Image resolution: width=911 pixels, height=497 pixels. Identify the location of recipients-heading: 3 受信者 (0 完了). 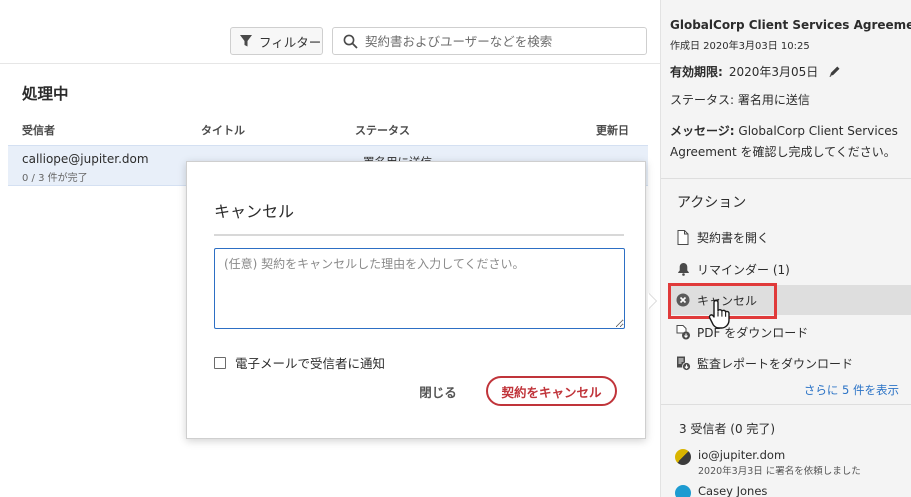
(727, 429).